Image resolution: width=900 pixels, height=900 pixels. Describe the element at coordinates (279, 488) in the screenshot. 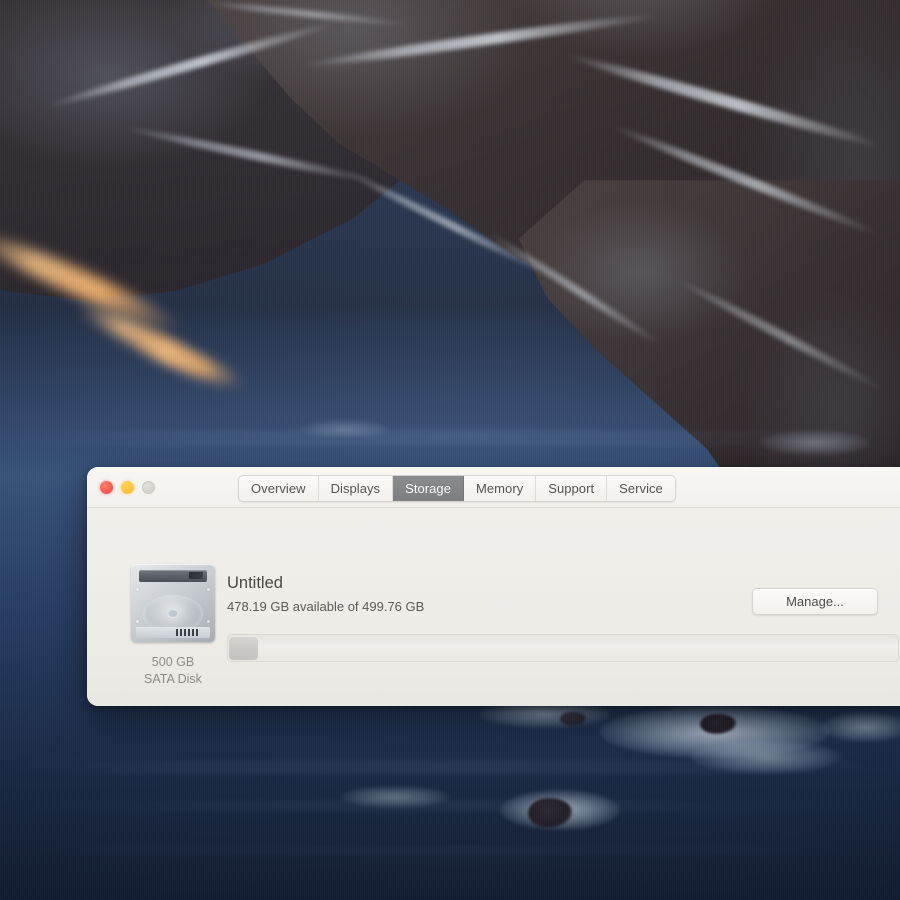

I see `tab-overview: Overview` at that location.